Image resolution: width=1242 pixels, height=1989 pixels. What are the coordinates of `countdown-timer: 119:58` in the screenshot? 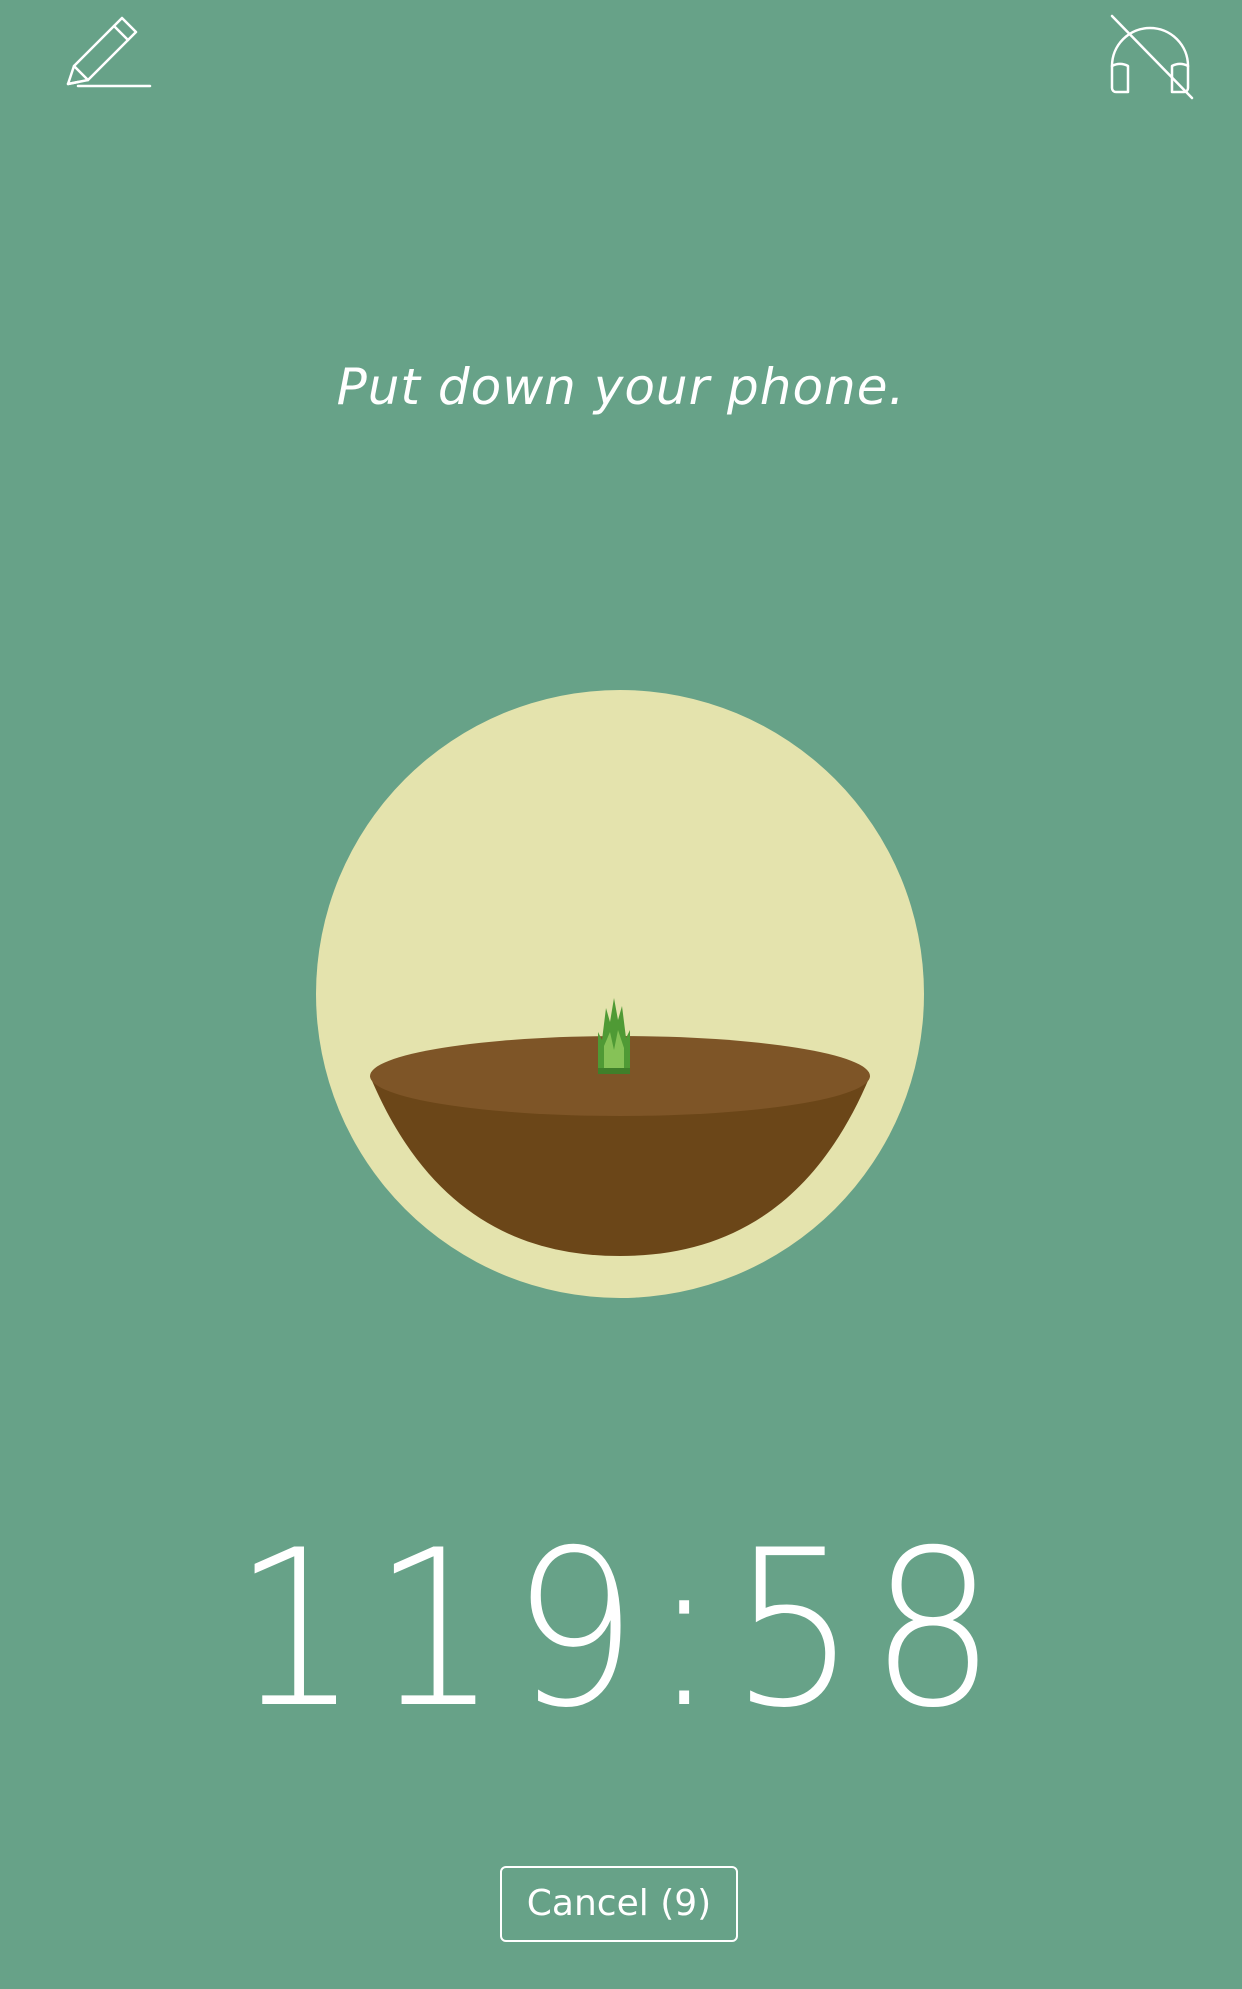 It's located at (621, 1629).